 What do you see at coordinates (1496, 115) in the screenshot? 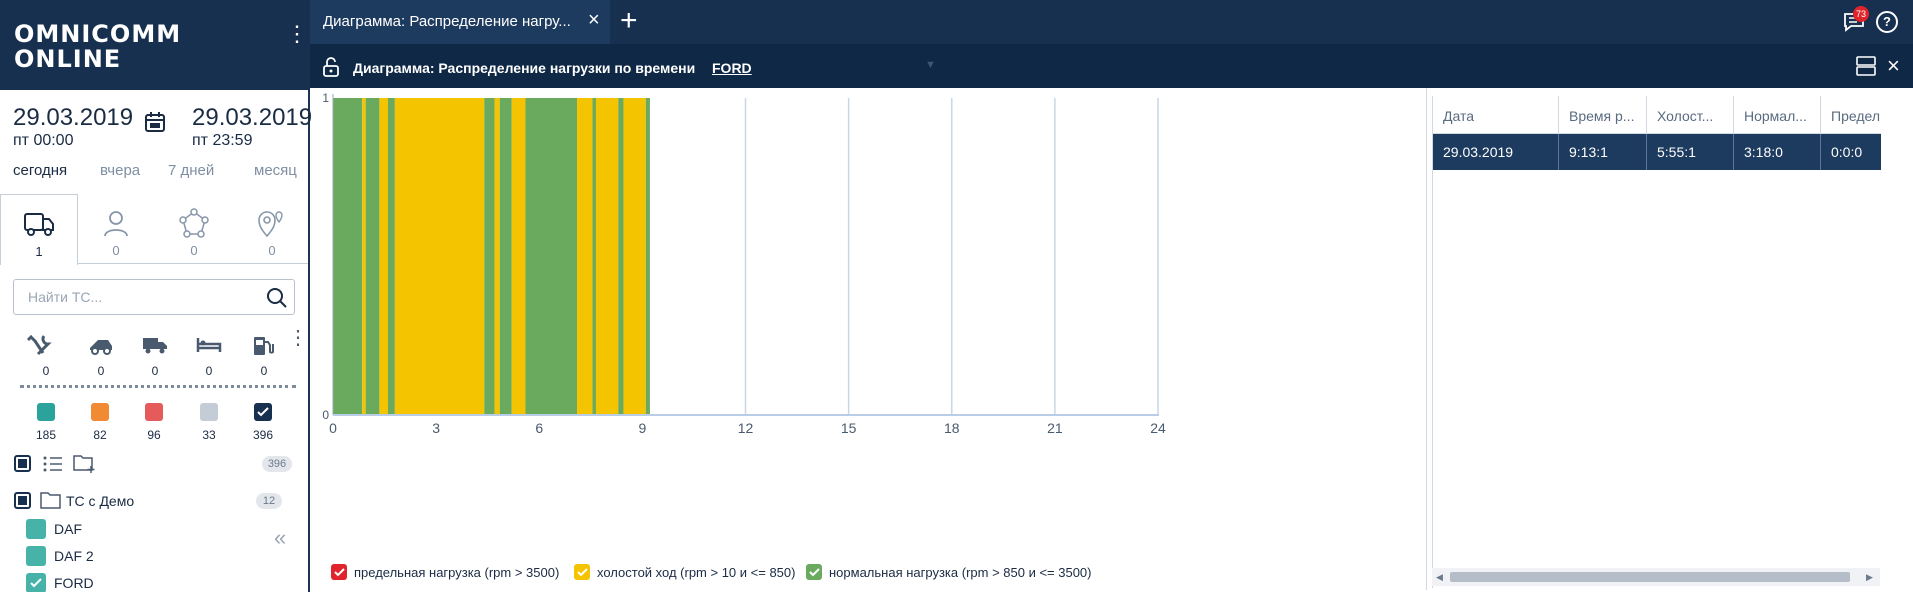
I see `col-header-date: Дата` at bounding box center [1496, 115].